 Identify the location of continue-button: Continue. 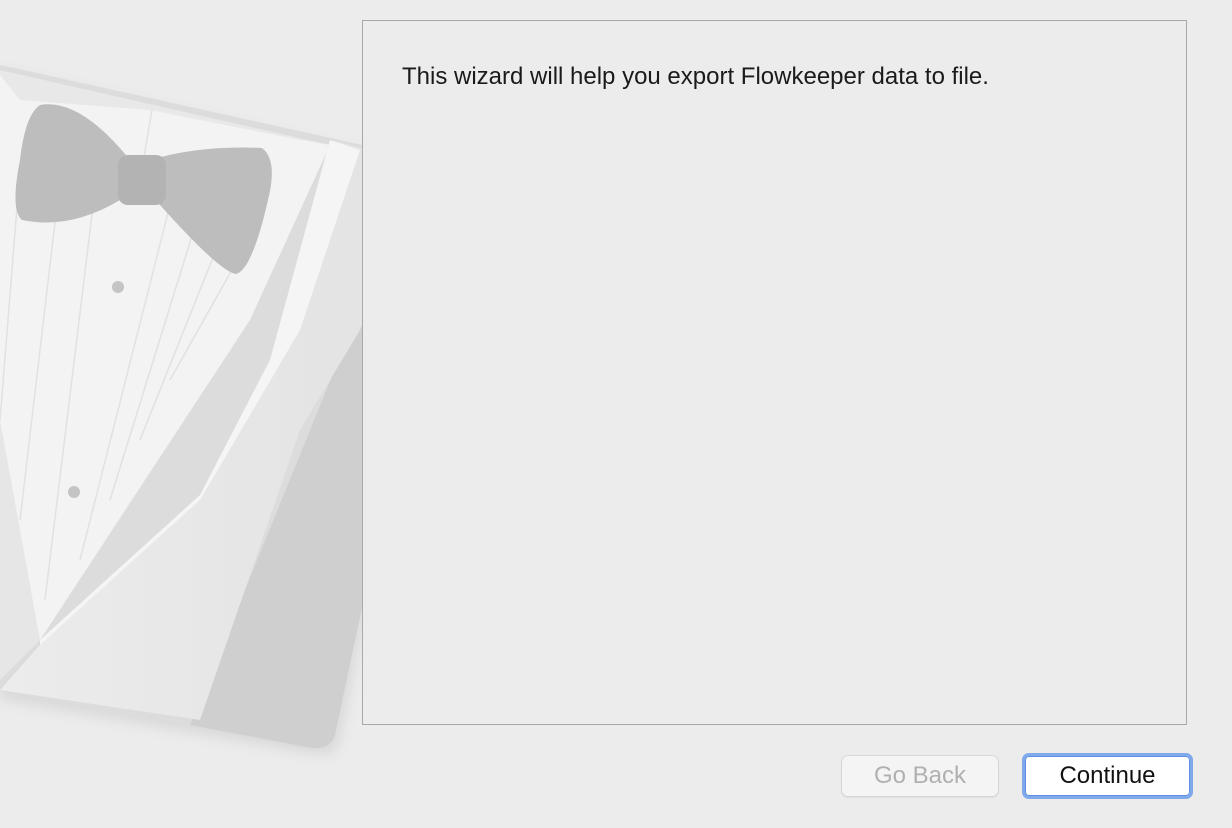
(1107, 776).